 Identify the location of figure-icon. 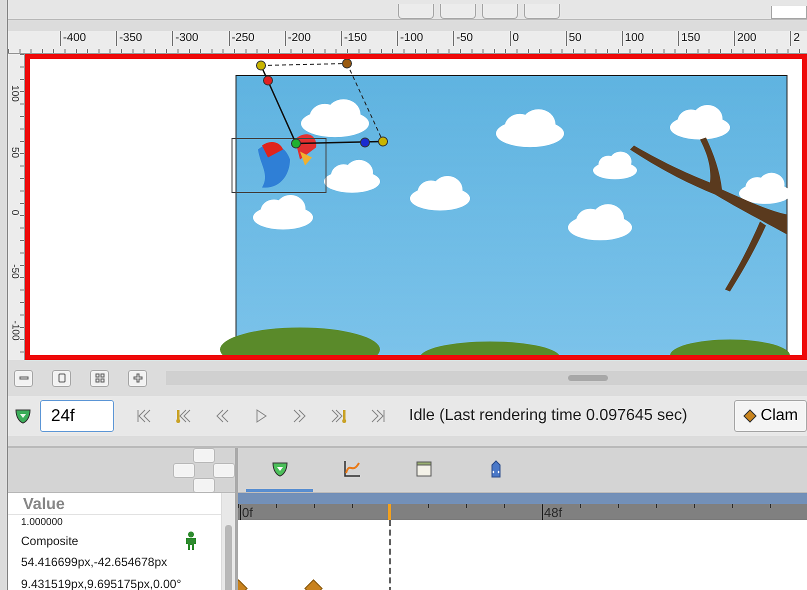
(191, 540).